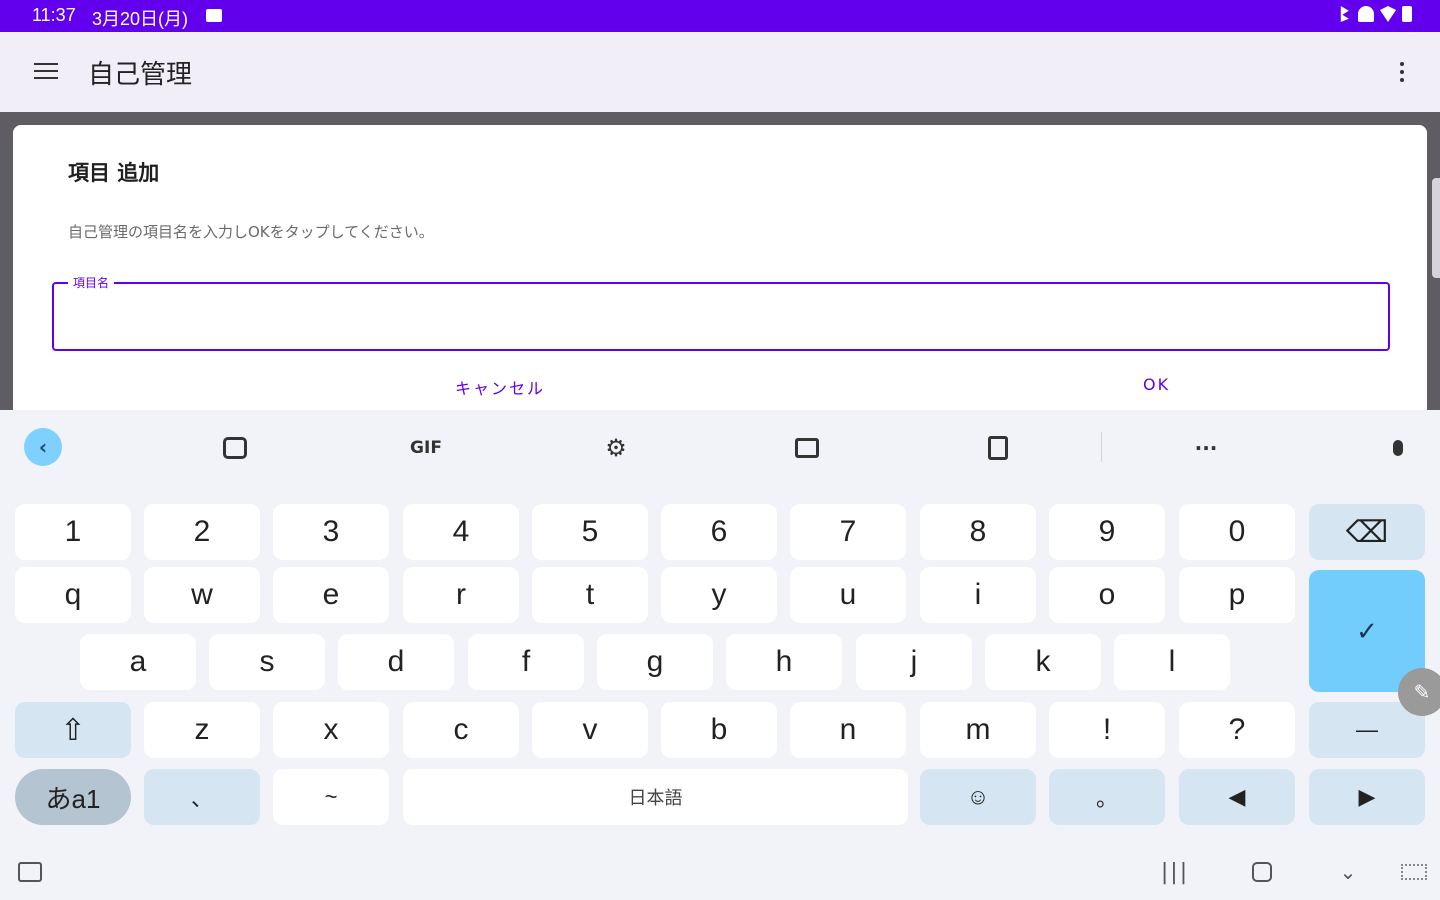 Image resolution: width=1440 pixels, height=900 pixels. I want to click on period-key: 。, so click(1107, 797).